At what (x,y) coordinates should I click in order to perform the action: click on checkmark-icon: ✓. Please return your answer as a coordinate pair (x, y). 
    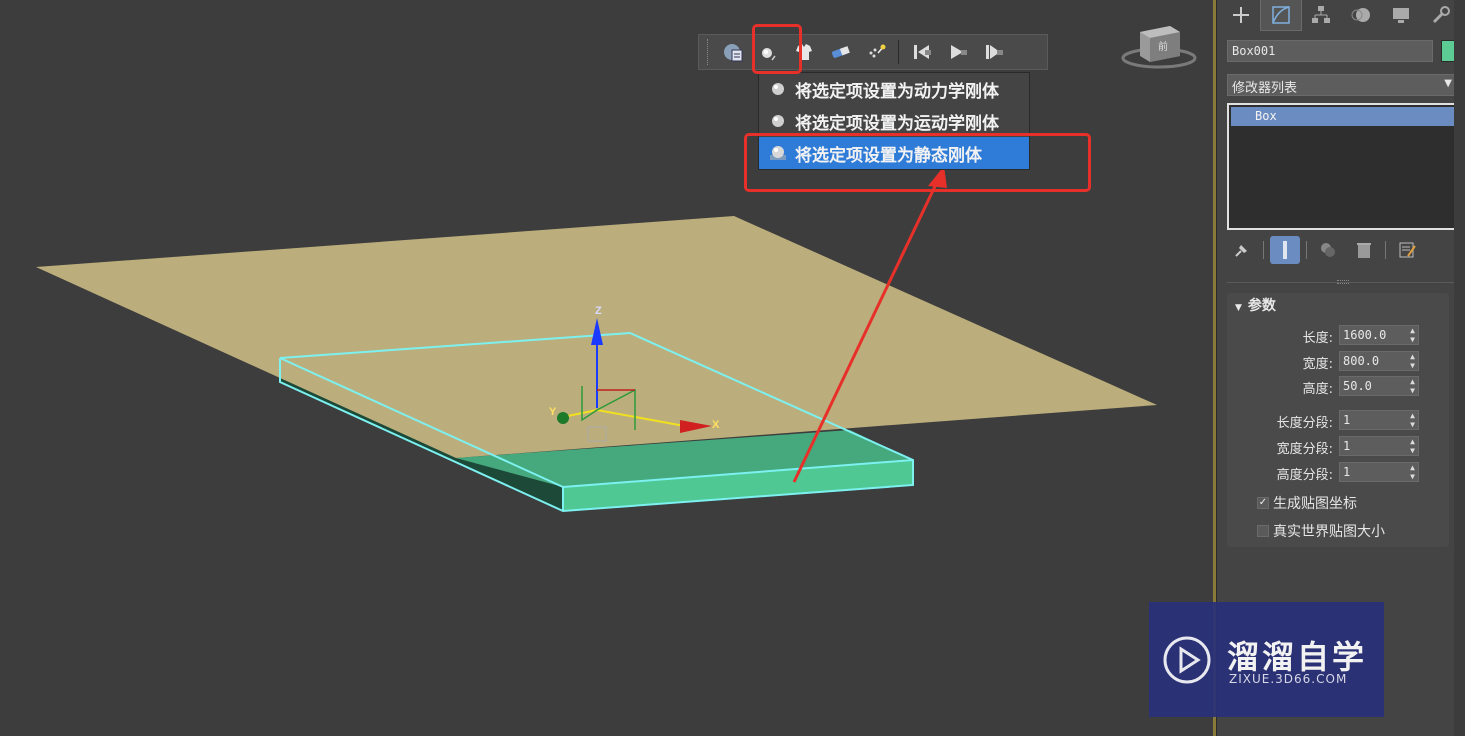
    Looking at the image, I should click on (1263, 503).